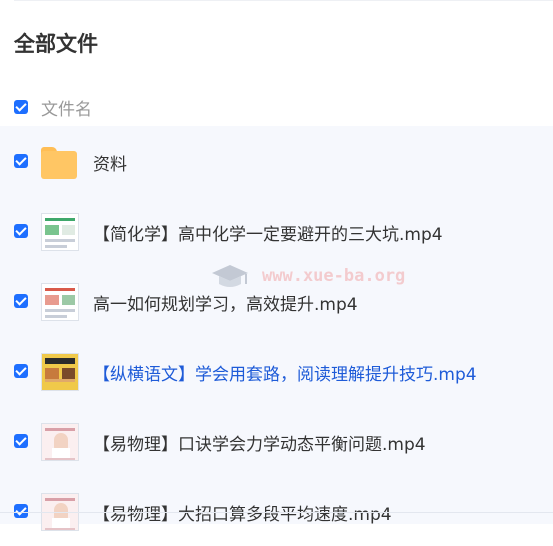 This screenshot has width=553, height=546. Describe the element at coordinates (276, 161) in the screenshot. I see `file-row-folder: 资料` at that location.